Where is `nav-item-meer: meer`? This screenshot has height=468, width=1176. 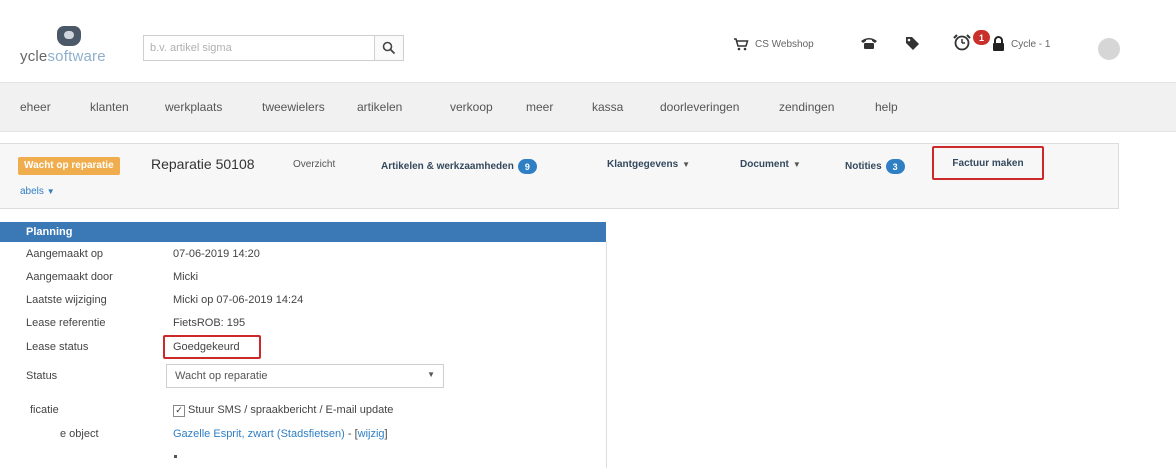 nav-item-meer: meer is located at coordinates (539, 107).